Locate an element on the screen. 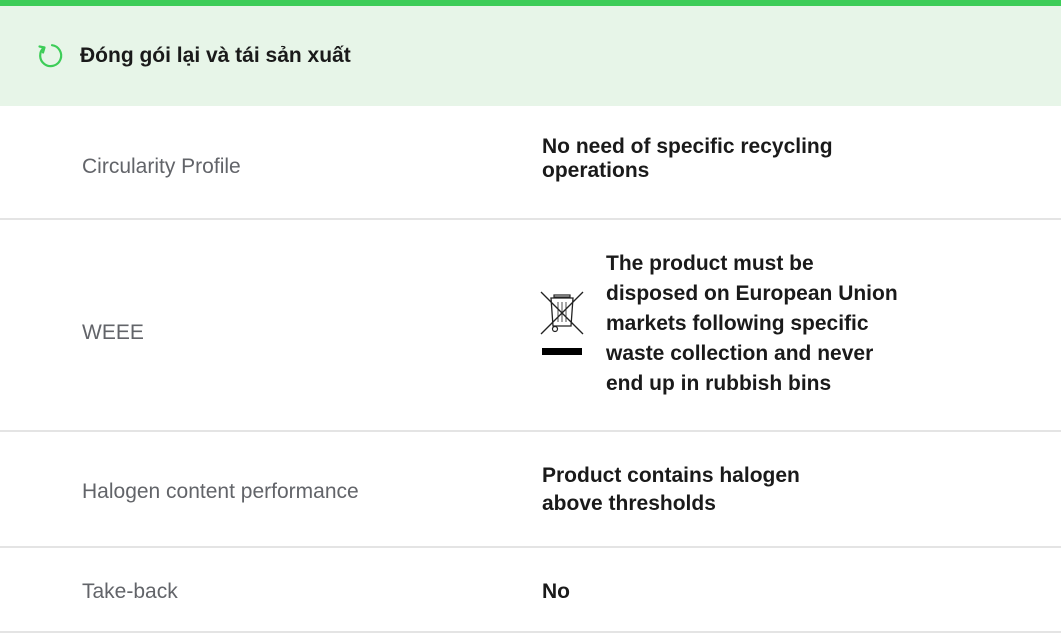 The height and width of the screenshot is (633, 1061). row-value: No is located at coordinates (556, 591).